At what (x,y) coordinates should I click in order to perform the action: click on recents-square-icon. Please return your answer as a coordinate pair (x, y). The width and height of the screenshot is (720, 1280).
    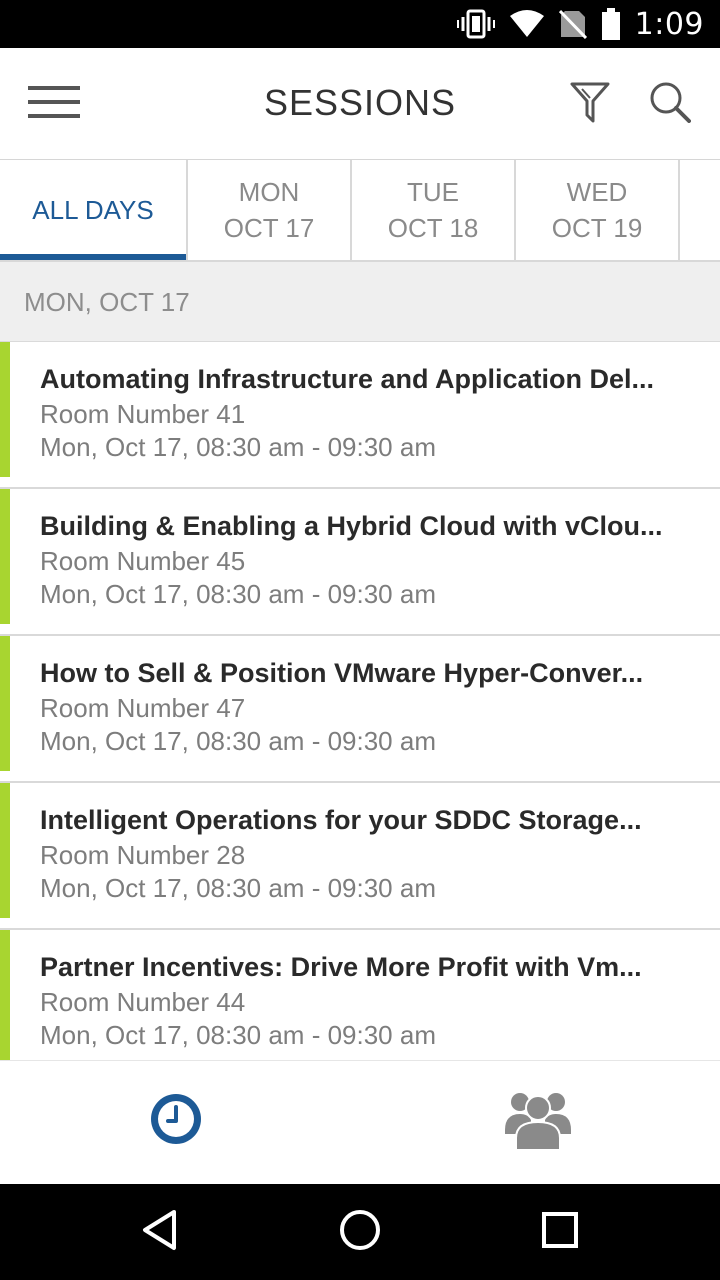
    Looking at the image, I should click on (560, 1232).